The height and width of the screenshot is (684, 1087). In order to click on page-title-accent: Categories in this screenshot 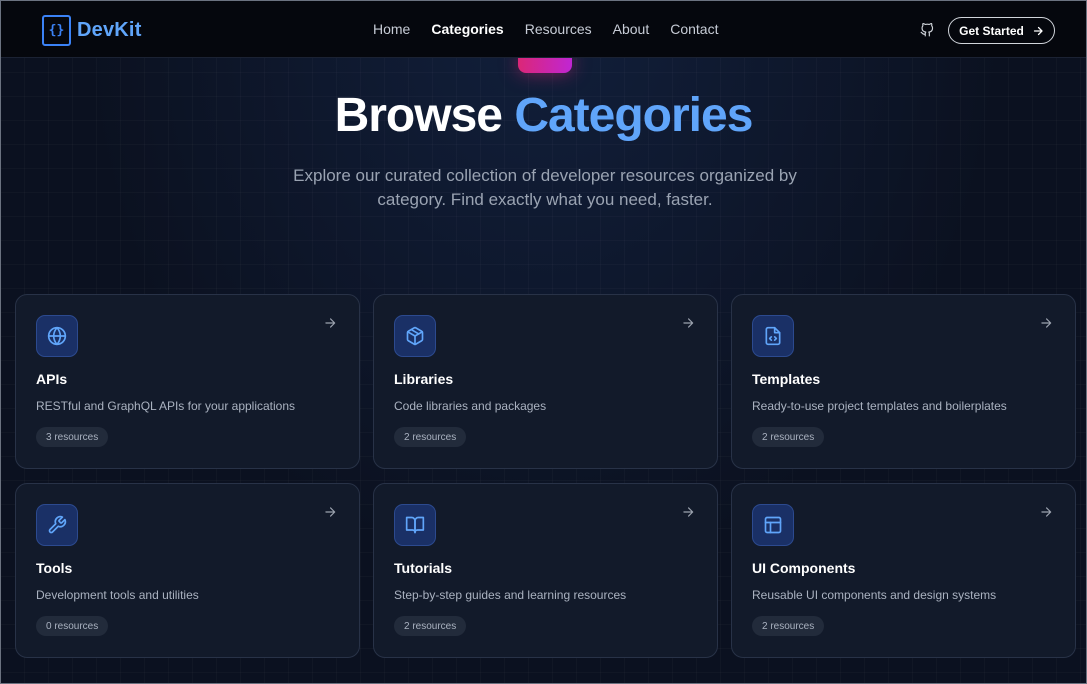, I will do `click(633, 115)`.